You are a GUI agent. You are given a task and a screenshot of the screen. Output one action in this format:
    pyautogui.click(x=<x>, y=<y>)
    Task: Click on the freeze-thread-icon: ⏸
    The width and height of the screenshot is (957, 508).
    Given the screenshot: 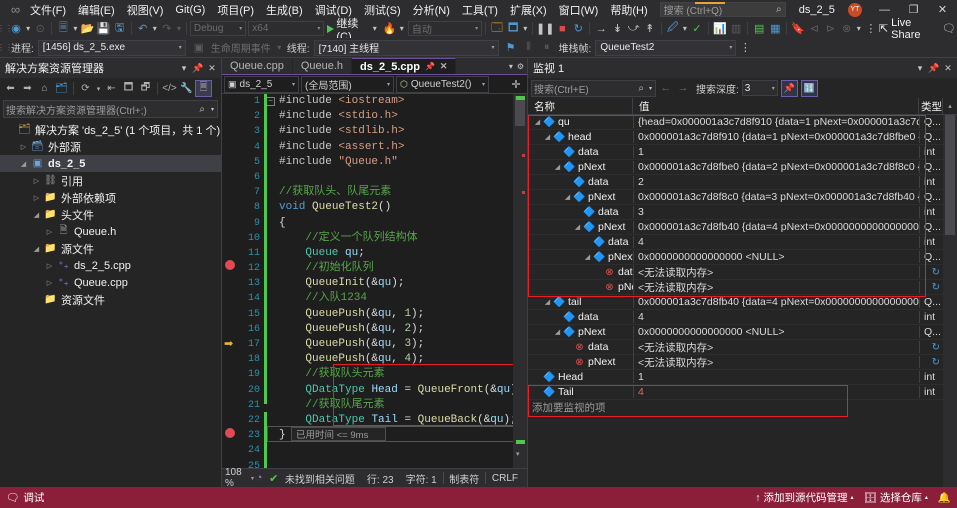 What is the action you would take?
    pyautogui.click(x=547, y=47)
    